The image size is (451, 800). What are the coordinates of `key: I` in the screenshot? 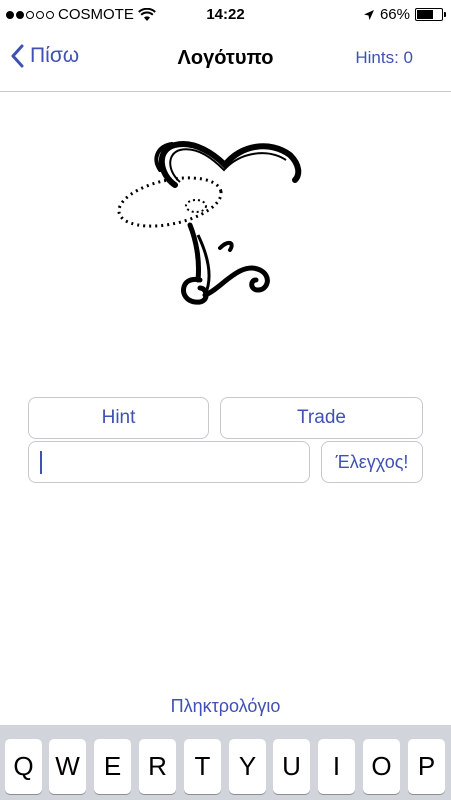 It's located at (336, 766).